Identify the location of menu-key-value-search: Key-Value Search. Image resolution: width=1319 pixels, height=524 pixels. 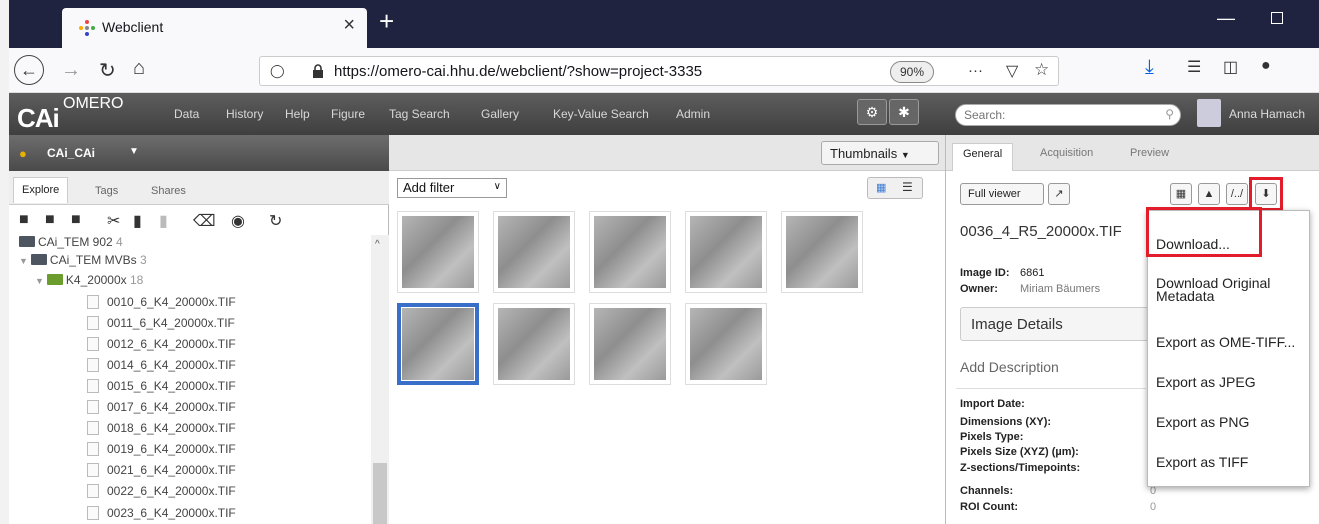
(601, 114).